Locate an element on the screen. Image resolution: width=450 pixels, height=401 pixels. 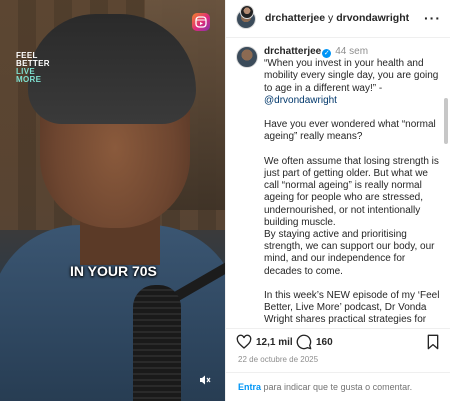
more-icon: ··· is located at coordinates (432, 18).